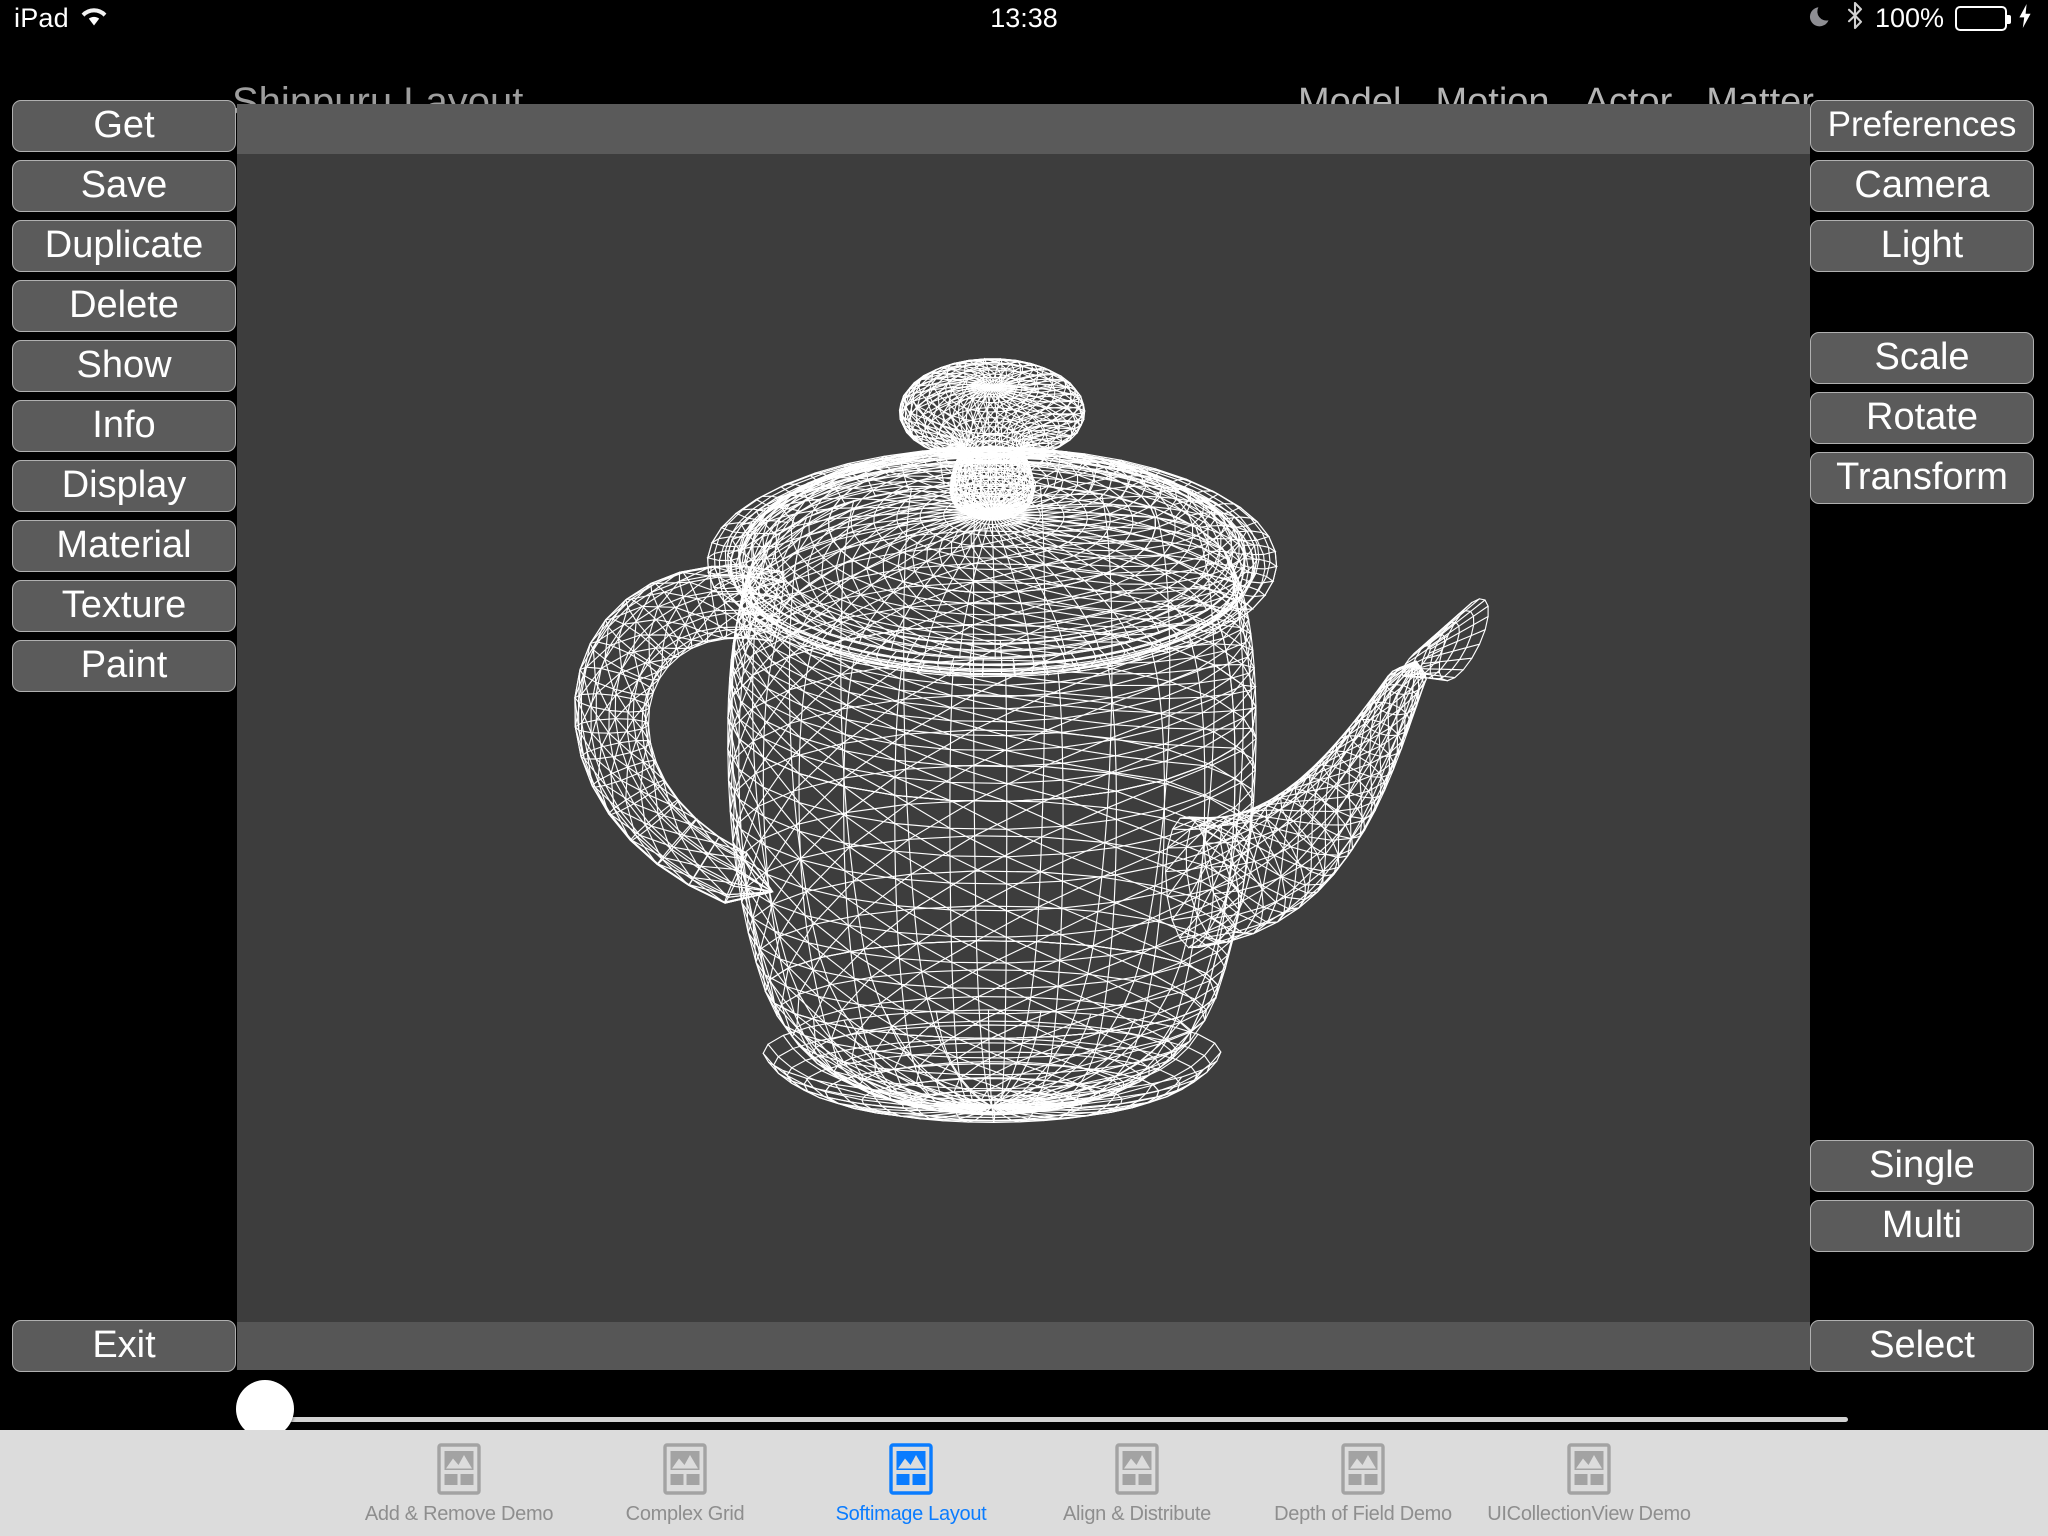  Describe the element at coordinates (1922, 186) in the screenshot. I see `camera-button: Camera` at that location.